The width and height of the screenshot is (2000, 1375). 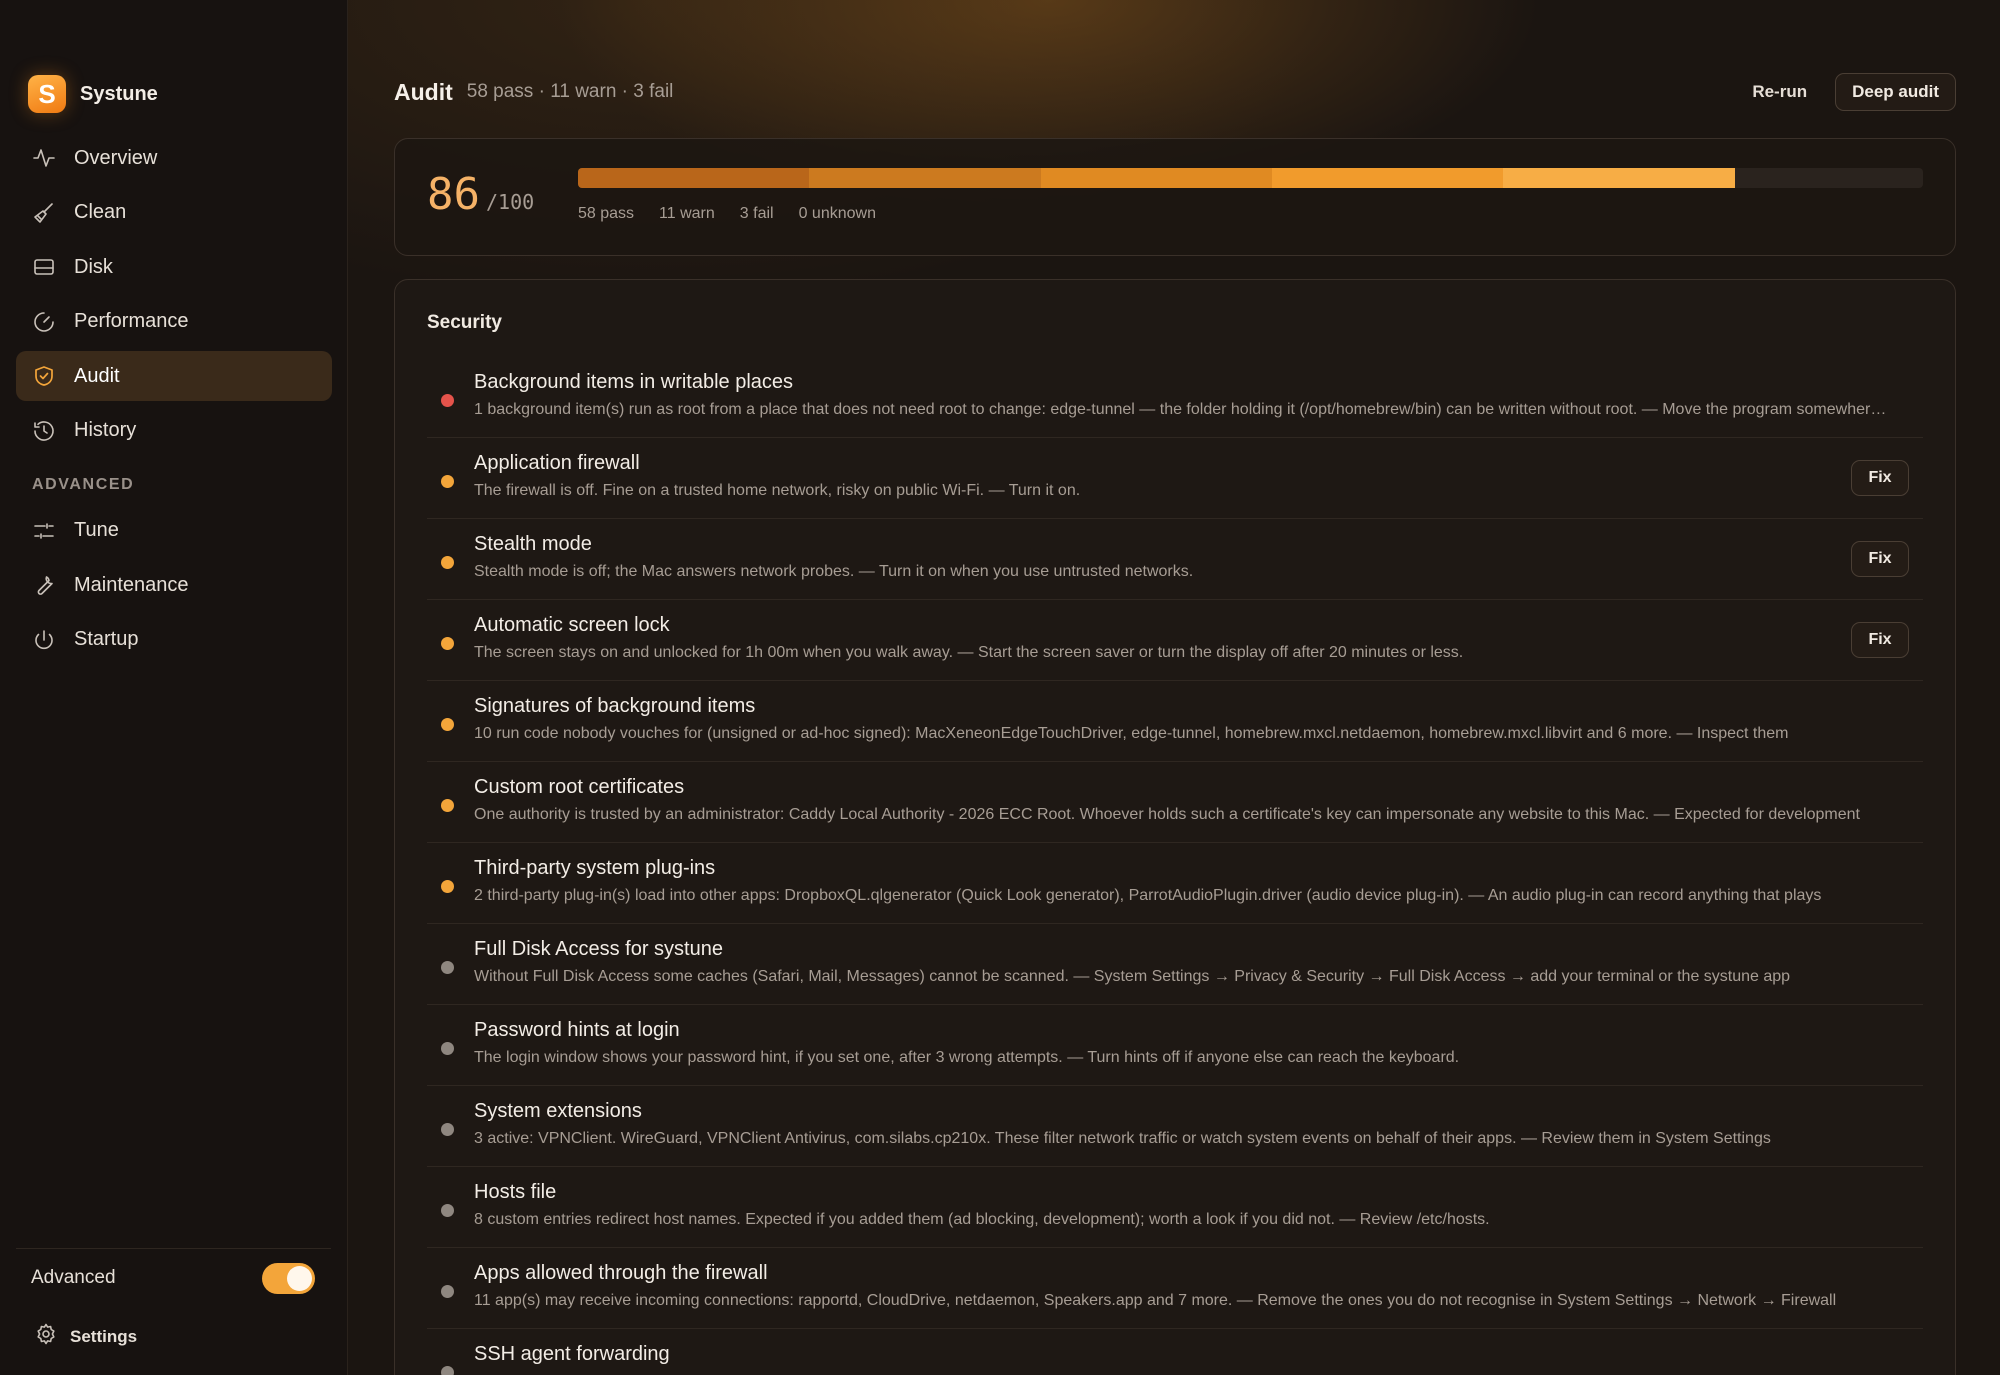 What do you see at coordinates (1175, 1352) in the screenshot?
I see `audit-row: SSH agent forwarding` at bounding box center [1175, 1352].